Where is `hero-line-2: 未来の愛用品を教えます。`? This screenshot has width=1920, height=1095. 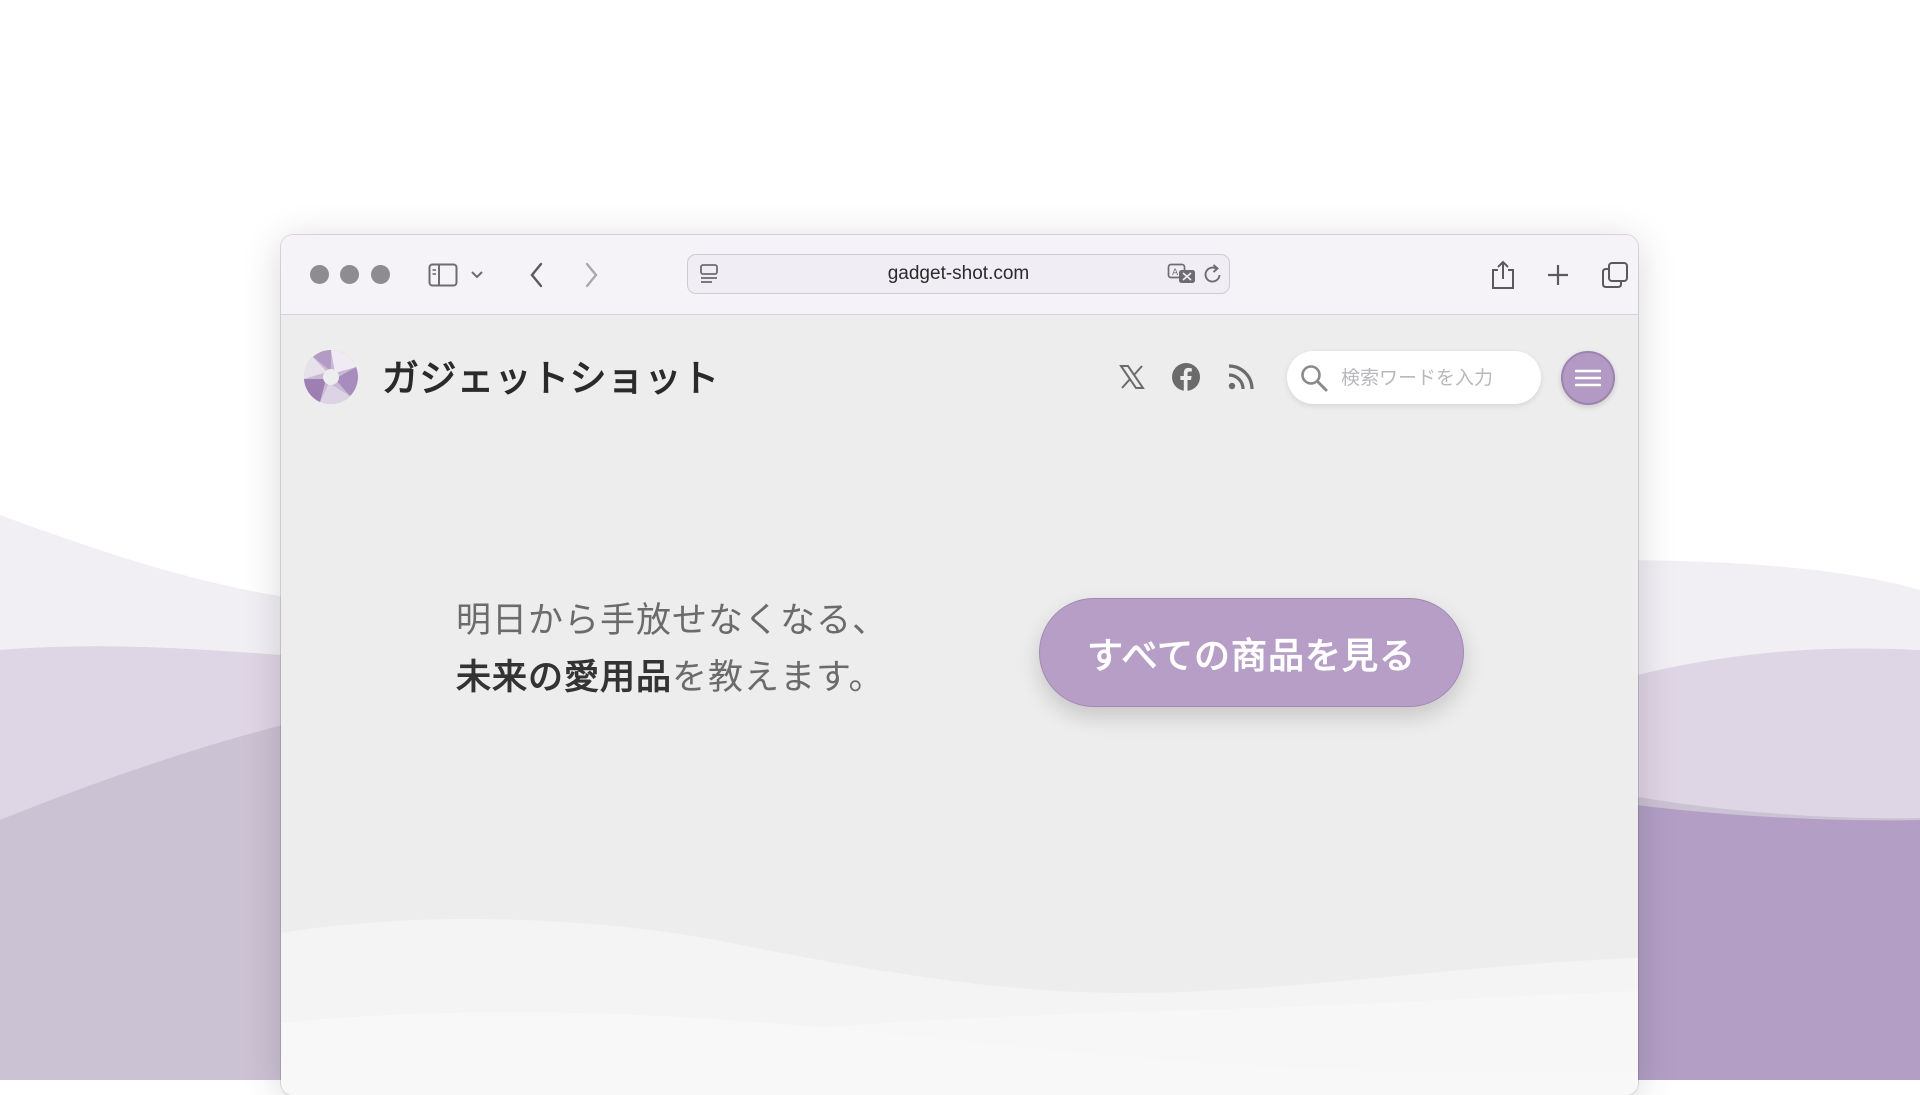
hero-line-2: 未来の愛用品を教えます。 is located at coordinates (672, 678).